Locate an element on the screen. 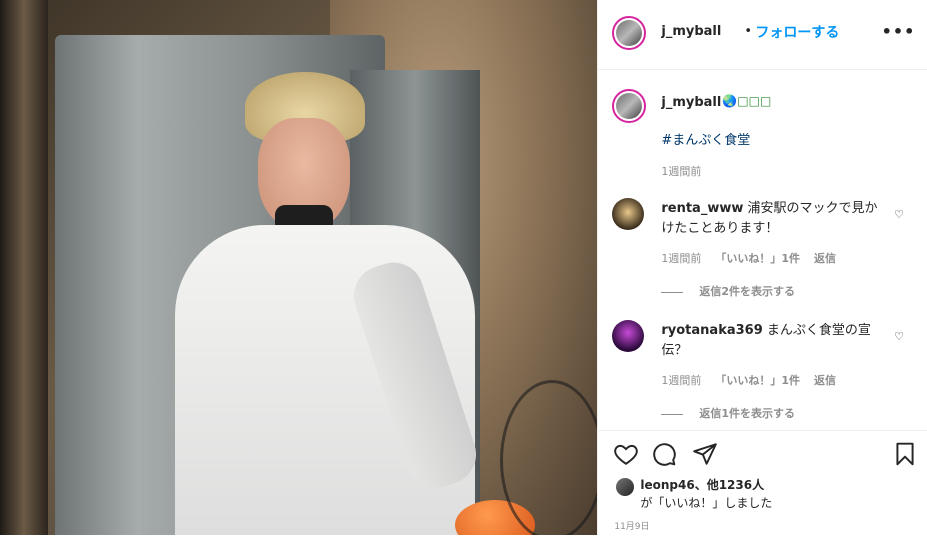 The image size is (927, 536). follow-button: フォローする is located at coordinates (797, 32).